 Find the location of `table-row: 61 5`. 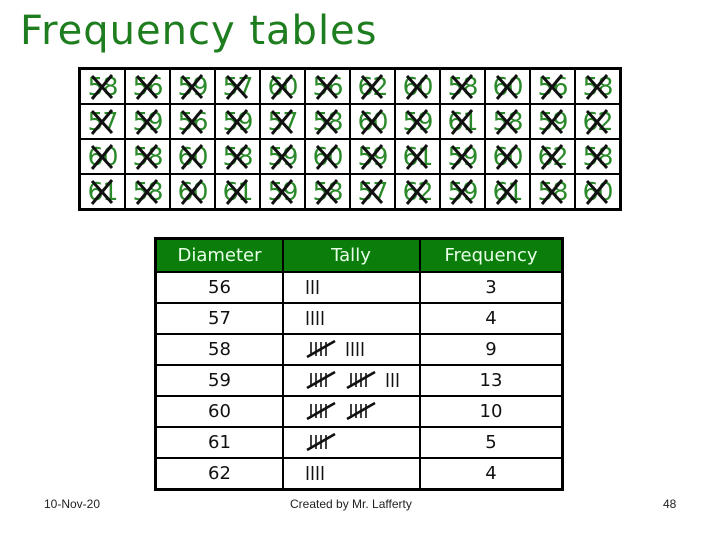

table-row: 61 5 is located at coordinates (359, 442).